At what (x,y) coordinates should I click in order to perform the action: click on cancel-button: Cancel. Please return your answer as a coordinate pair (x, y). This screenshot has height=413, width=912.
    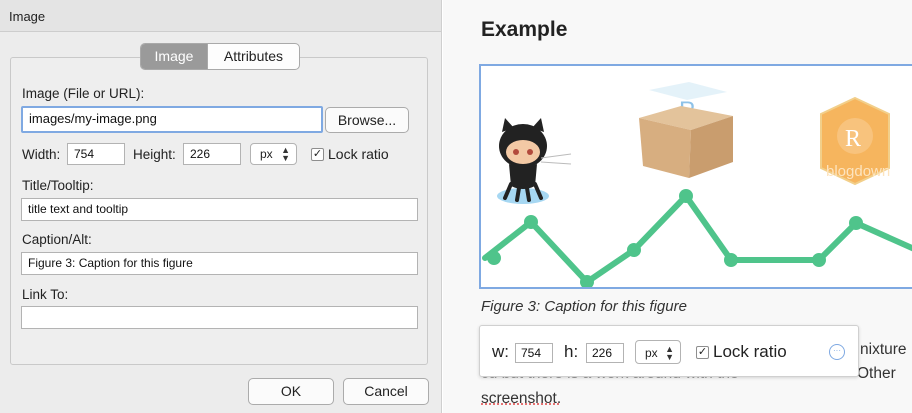
    Looking at the image, I should click on (386, 391).